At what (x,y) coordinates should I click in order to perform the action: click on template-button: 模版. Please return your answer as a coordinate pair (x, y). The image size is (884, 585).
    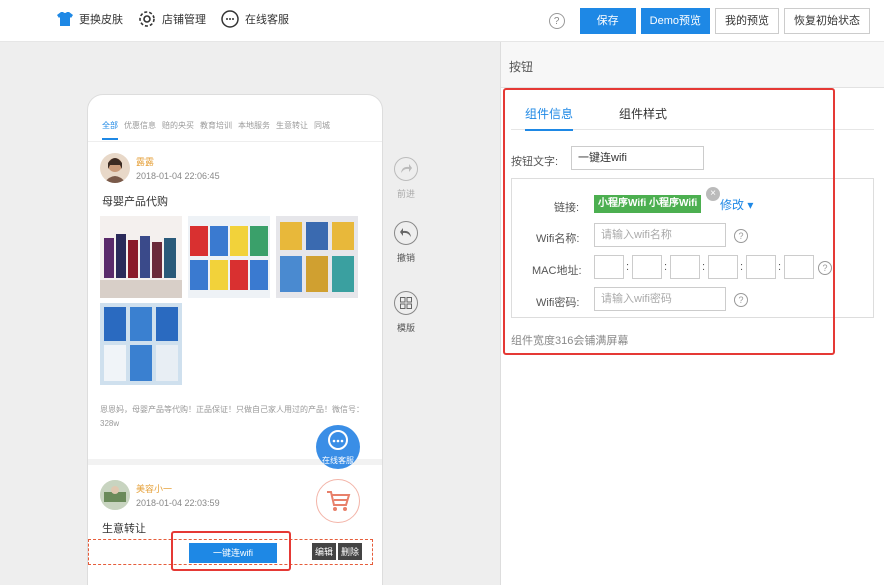
    Looking at the image, I should click on (406, 312).